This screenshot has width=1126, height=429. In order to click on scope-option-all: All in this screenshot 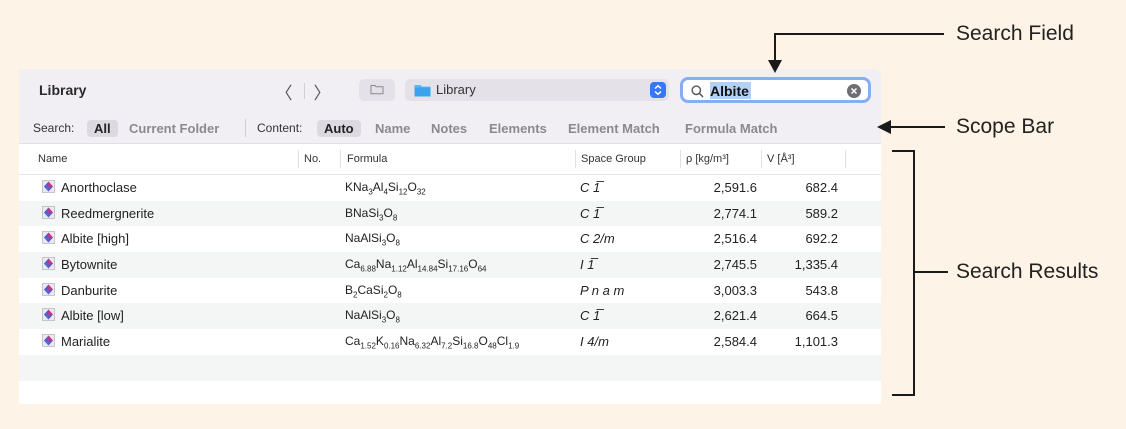, I will do `click(102, 128)`.